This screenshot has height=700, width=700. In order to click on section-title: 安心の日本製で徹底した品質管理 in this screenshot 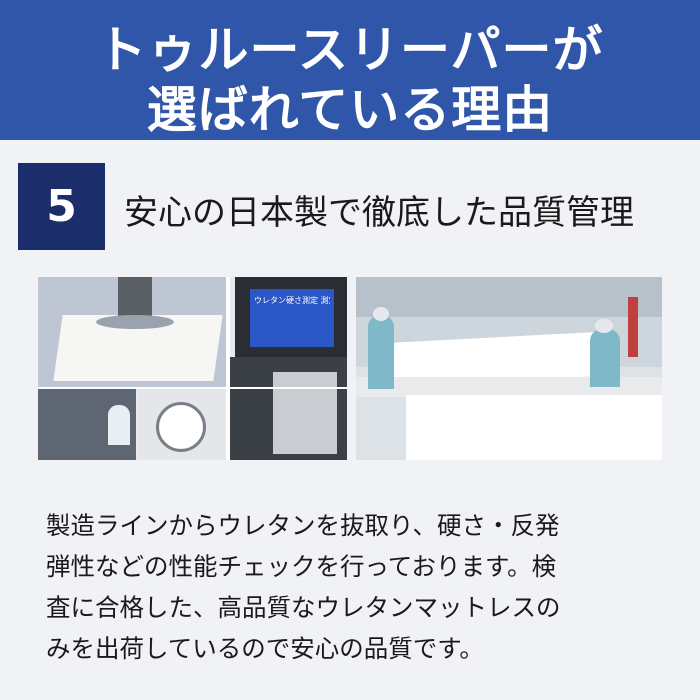, I will do `click(379, 213)`.